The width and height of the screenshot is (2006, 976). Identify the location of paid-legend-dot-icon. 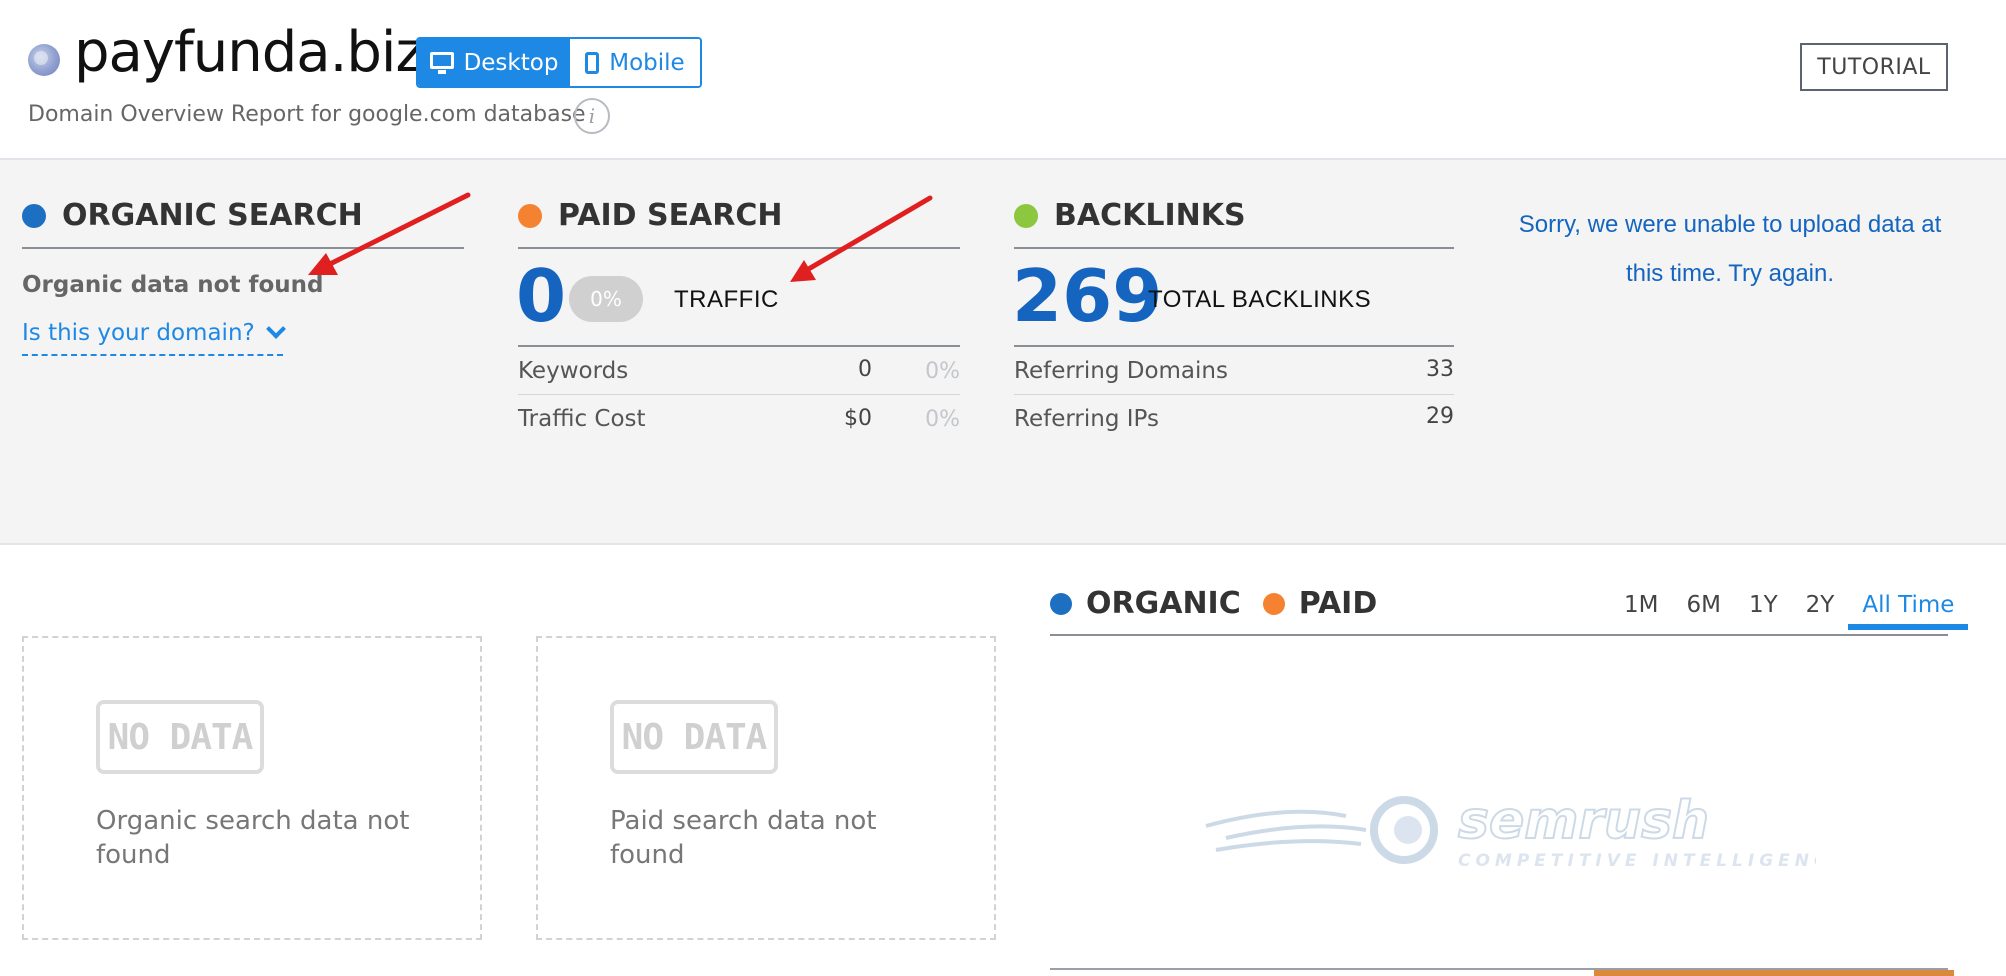
(1273, 603).